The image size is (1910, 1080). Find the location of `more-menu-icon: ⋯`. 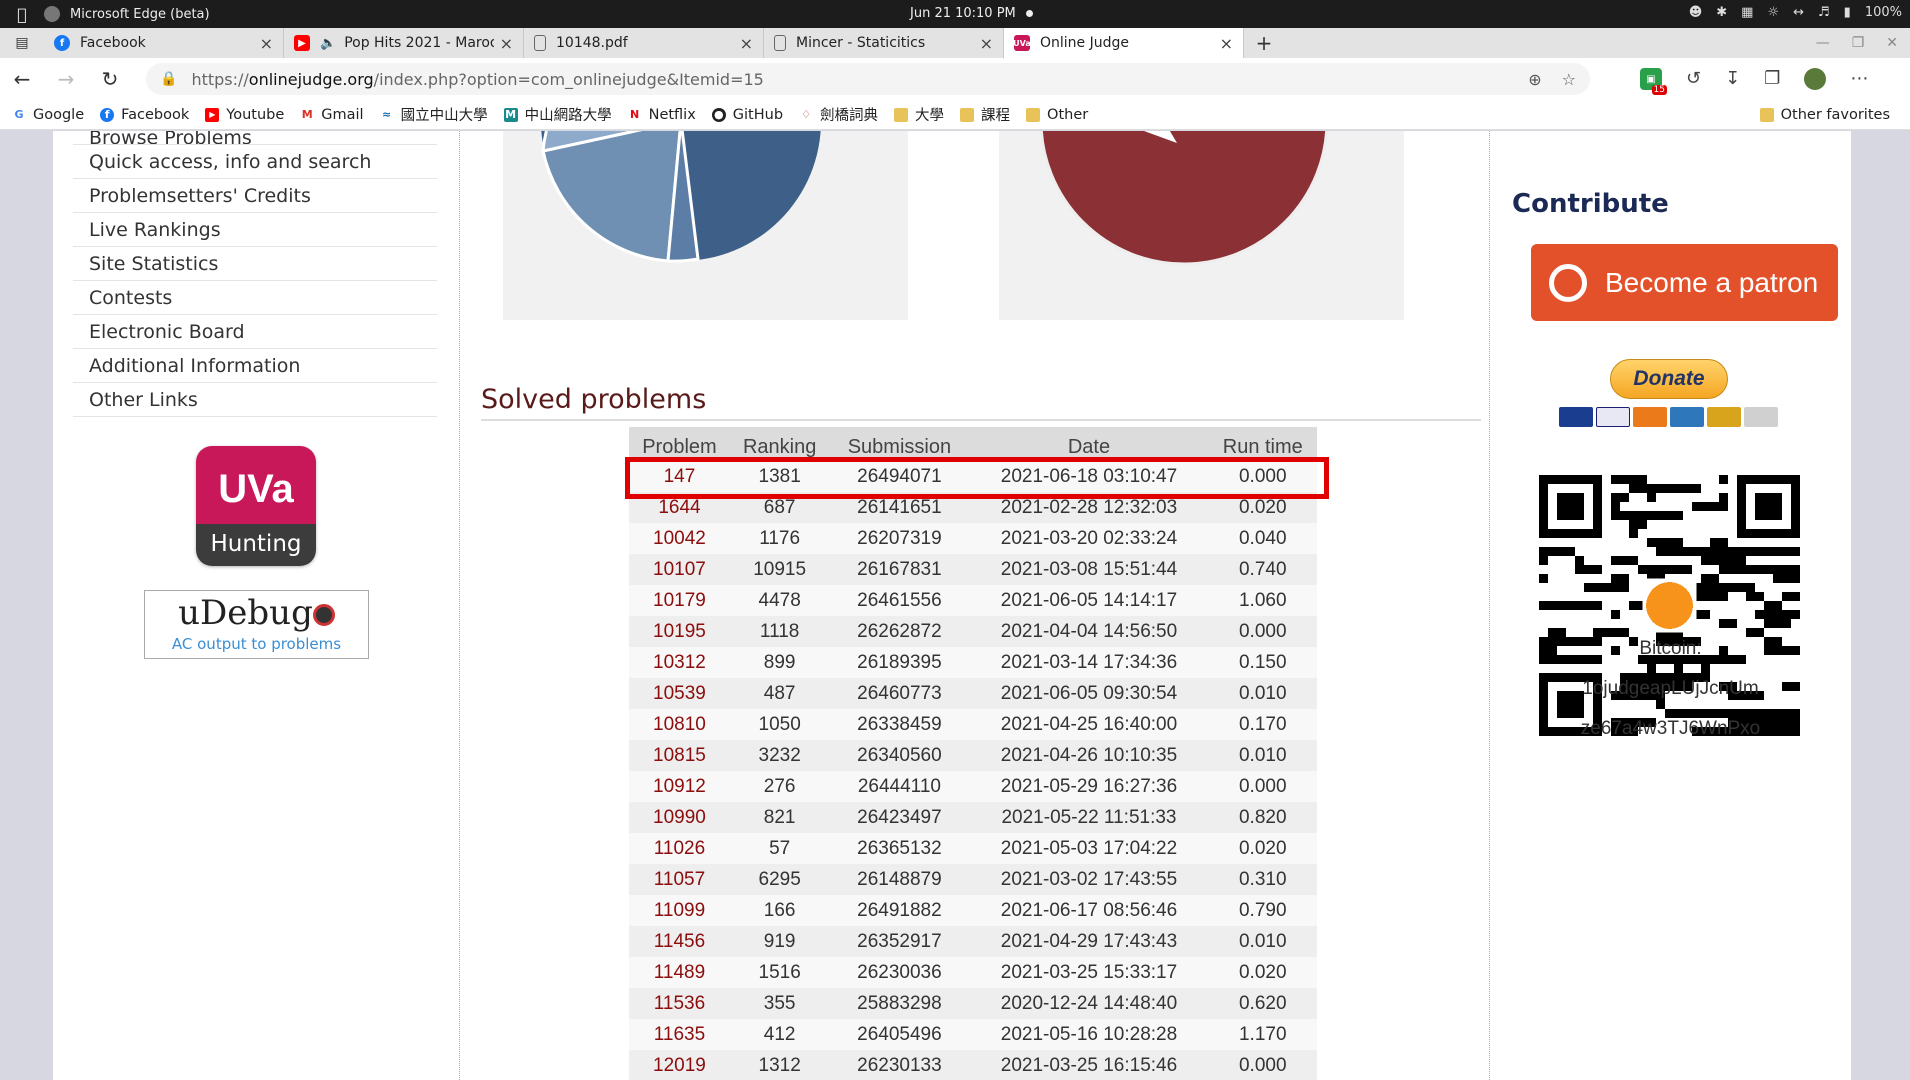

more-menu-icon: ⋯ is located at coordinates (1859, 79).